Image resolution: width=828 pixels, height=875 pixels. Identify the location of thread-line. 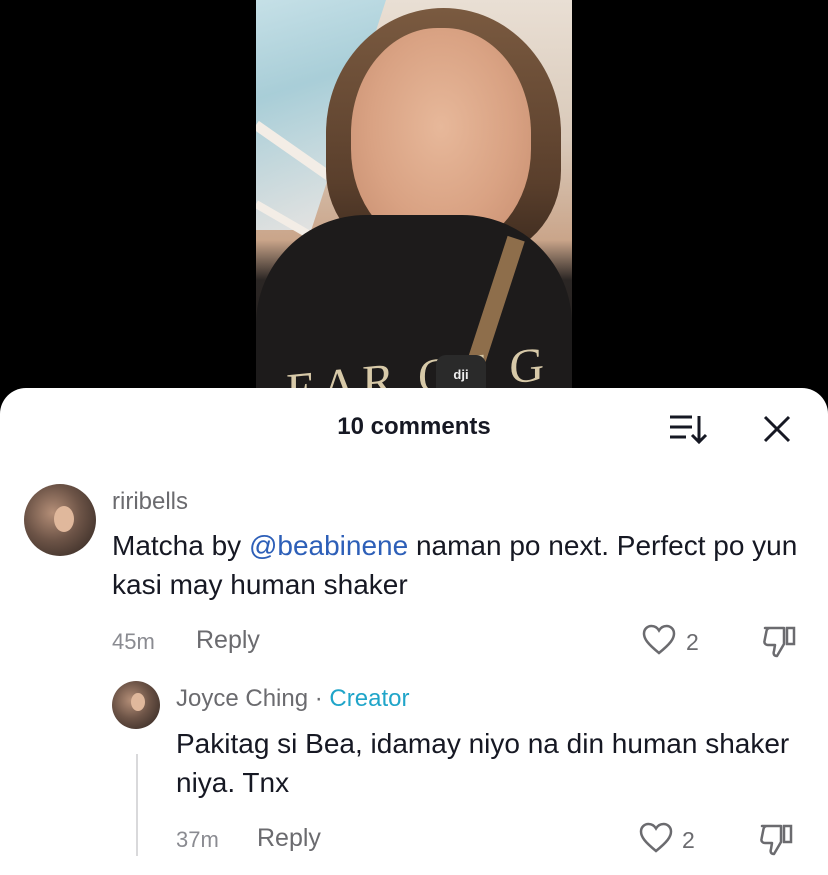
(137, 805).